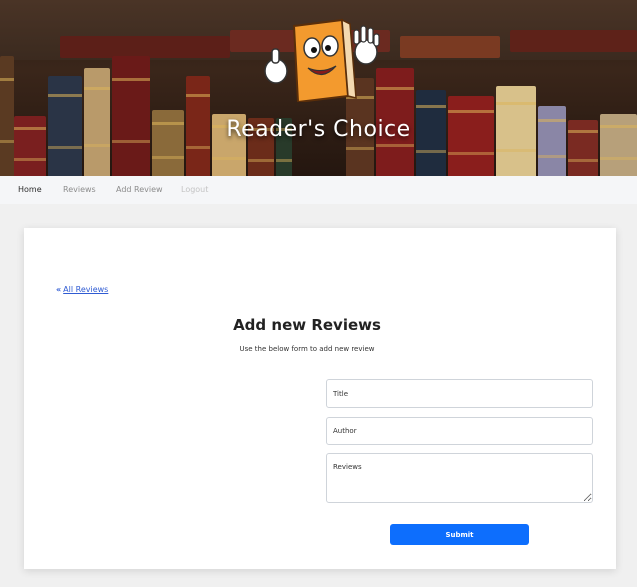 The width and height of the screenshot is (637, 587). I want to click on nav-home: Home, so click(30, 189).